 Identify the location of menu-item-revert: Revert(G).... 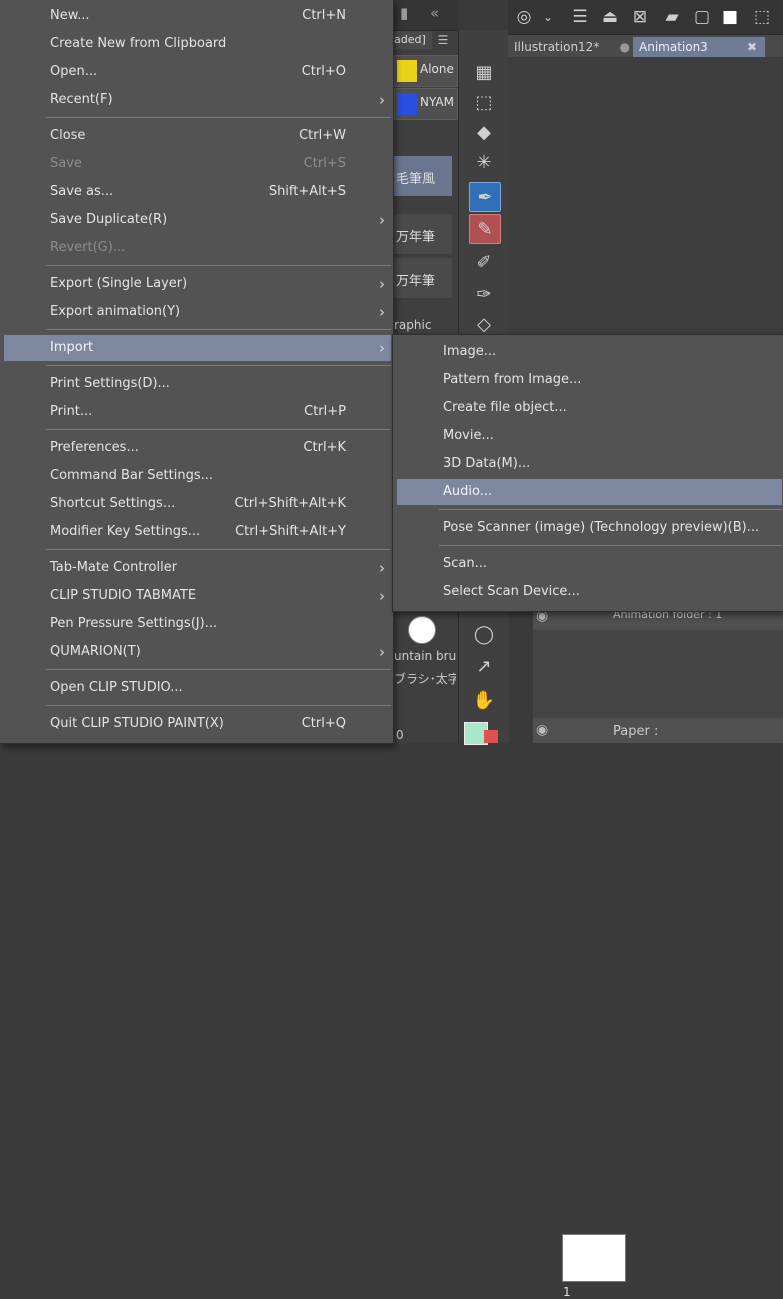
(197, 248).